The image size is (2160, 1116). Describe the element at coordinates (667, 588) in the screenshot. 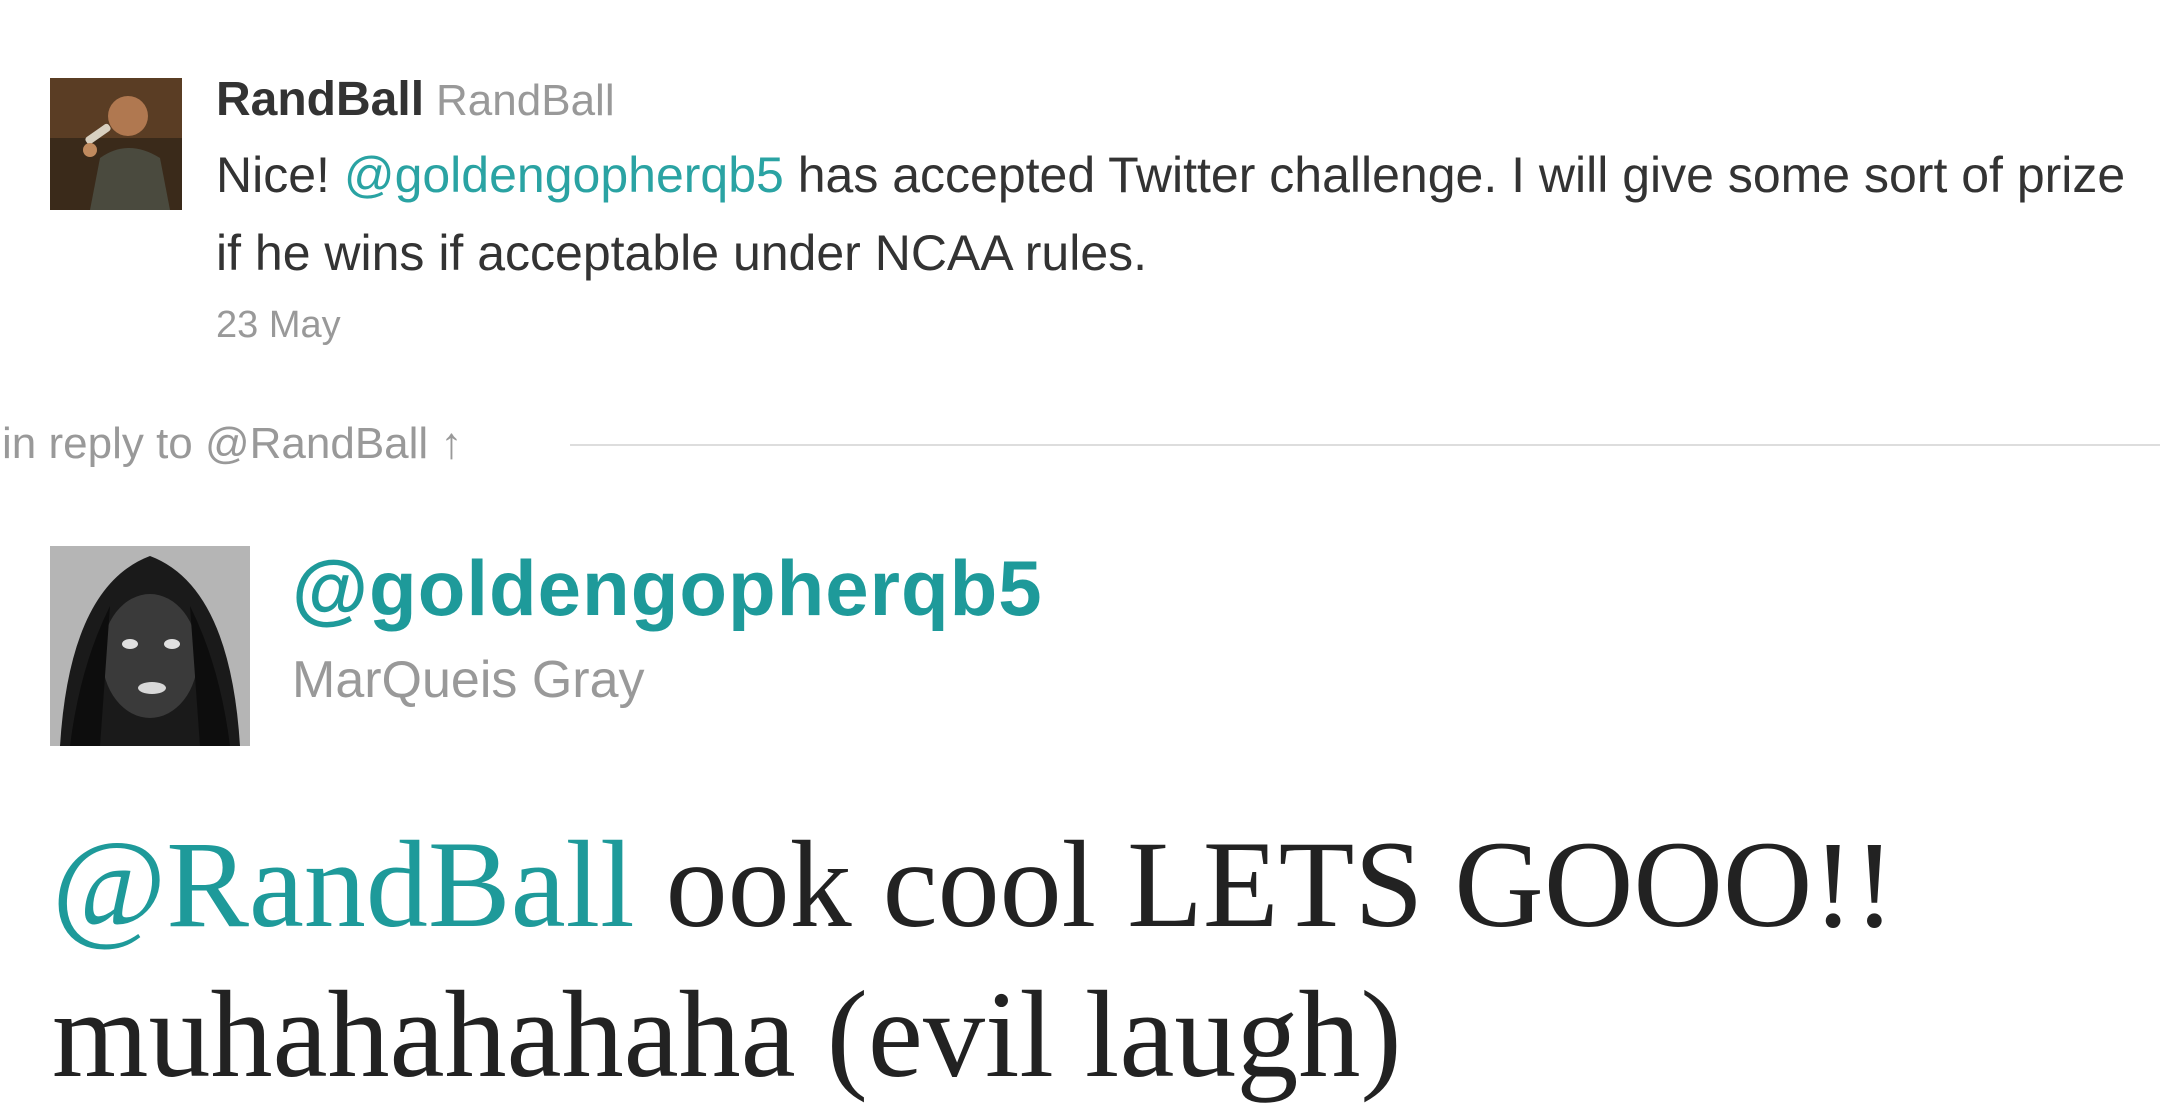

I see `reply-handle: @goldengopherqb5` at that location.